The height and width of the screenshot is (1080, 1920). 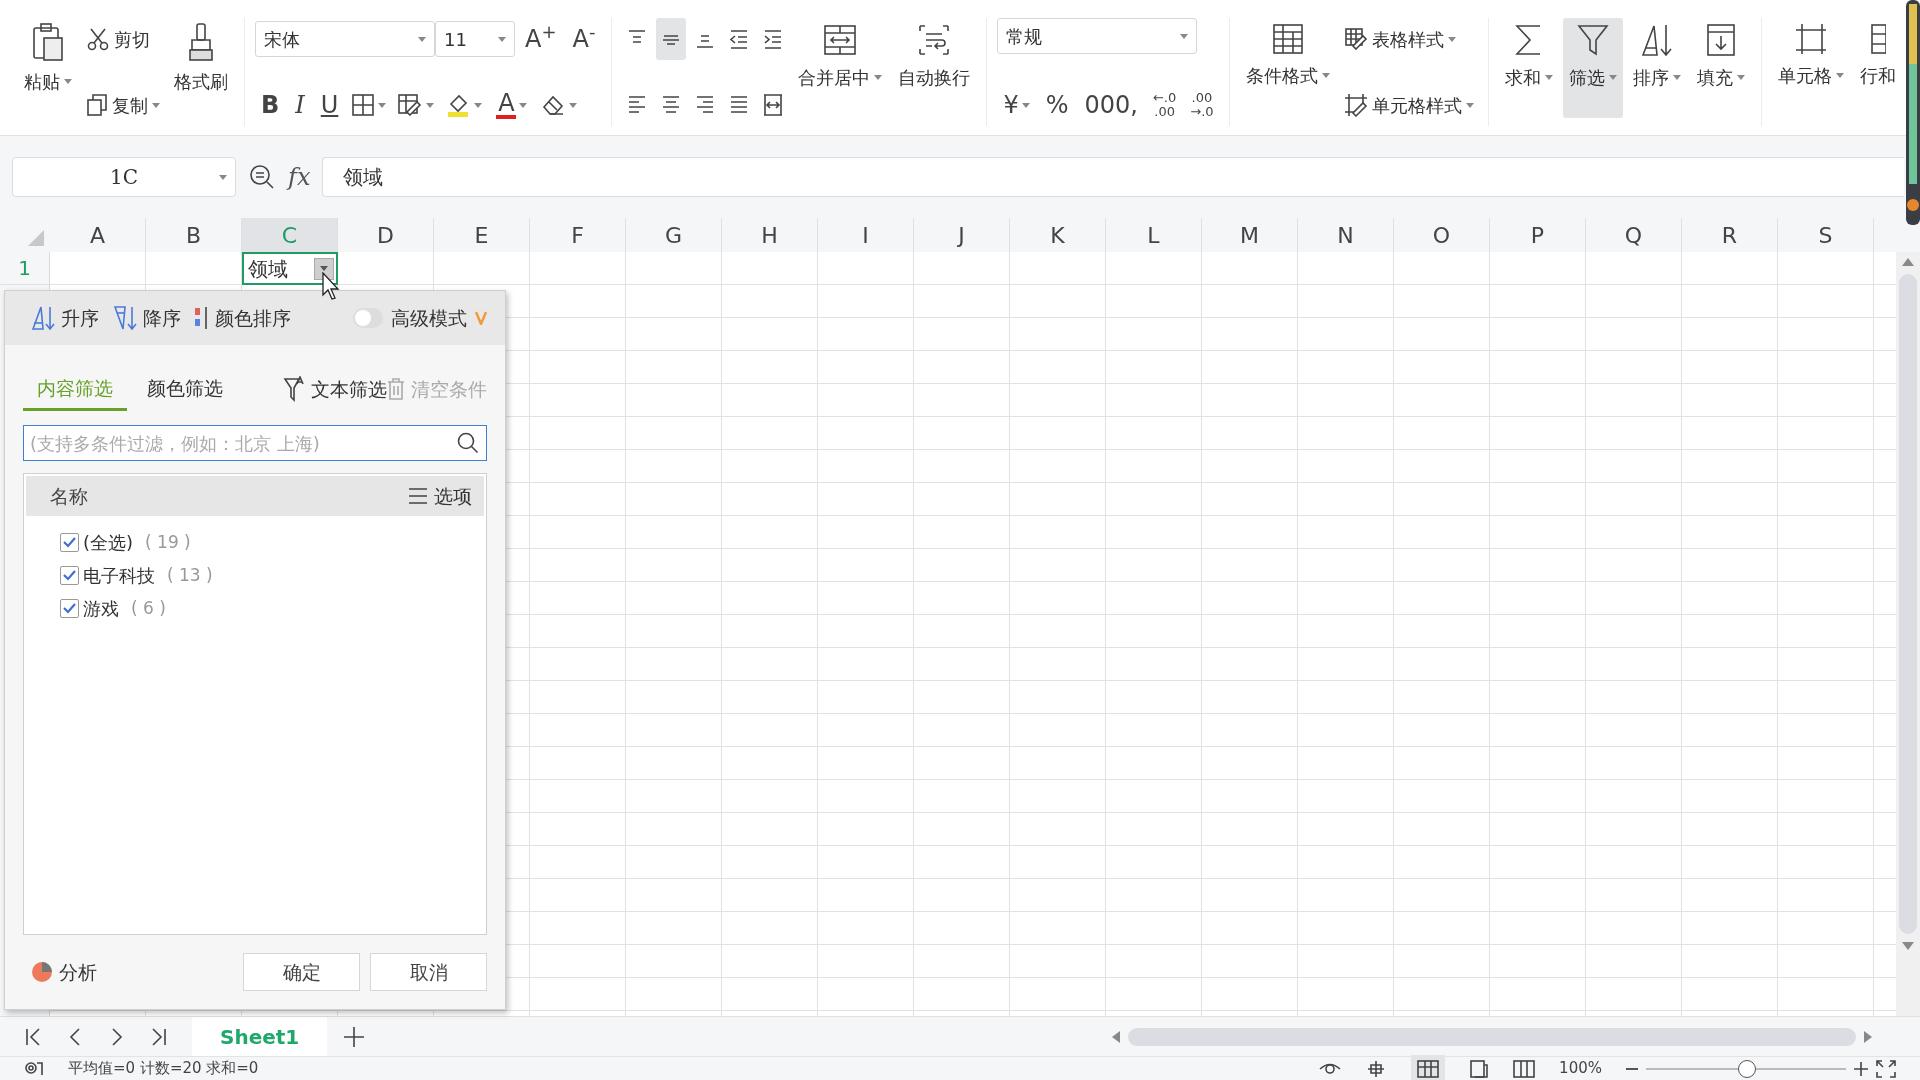 I want to click on normal-view-button, so click(x=1428, y=1067).